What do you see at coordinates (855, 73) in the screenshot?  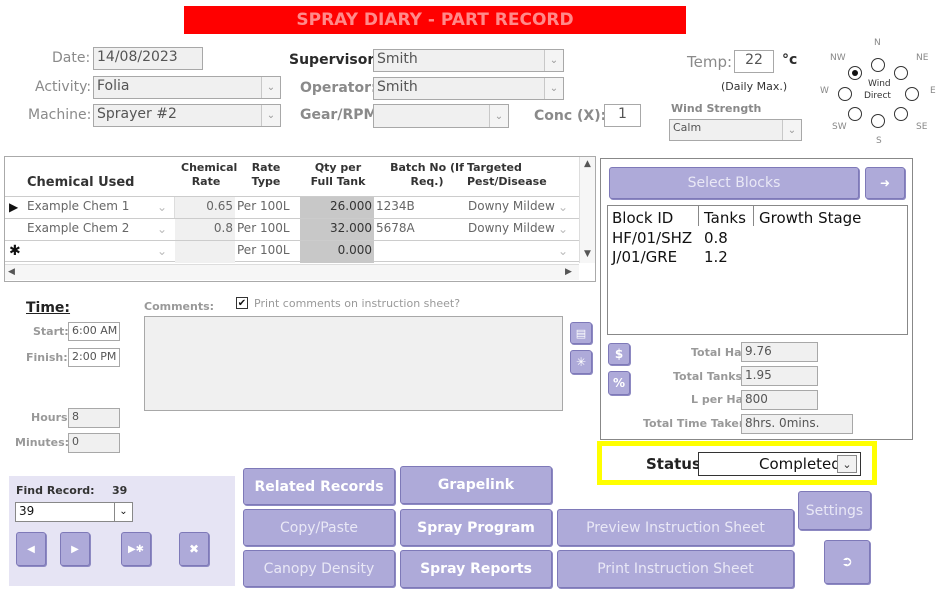 I see `wind-radio-nw` at bounding box center [855, 73].